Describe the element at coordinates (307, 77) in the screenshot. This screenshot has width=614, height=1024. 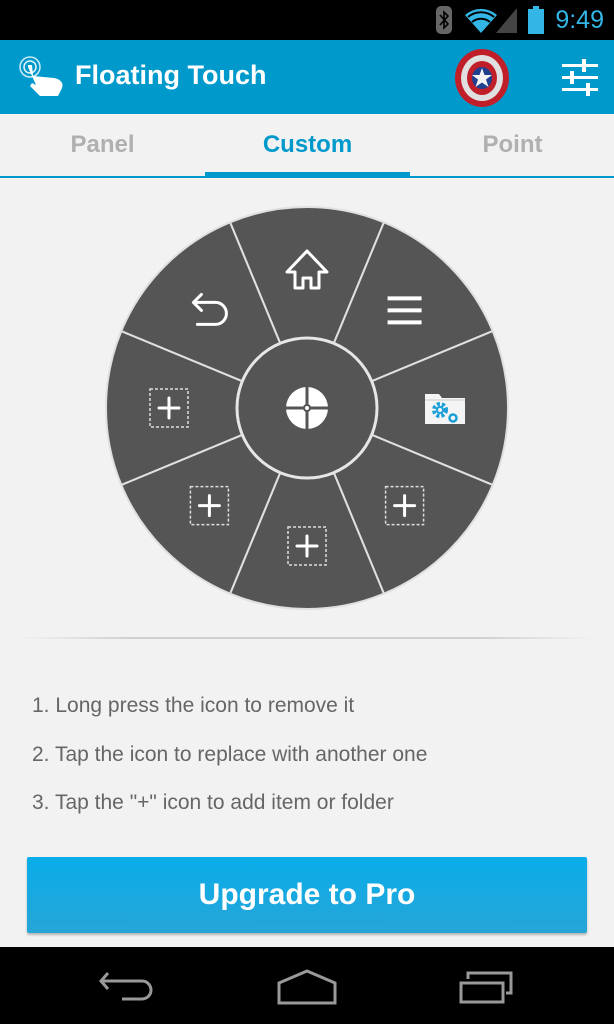
I see `action-bar: Floating Touch` at that location.